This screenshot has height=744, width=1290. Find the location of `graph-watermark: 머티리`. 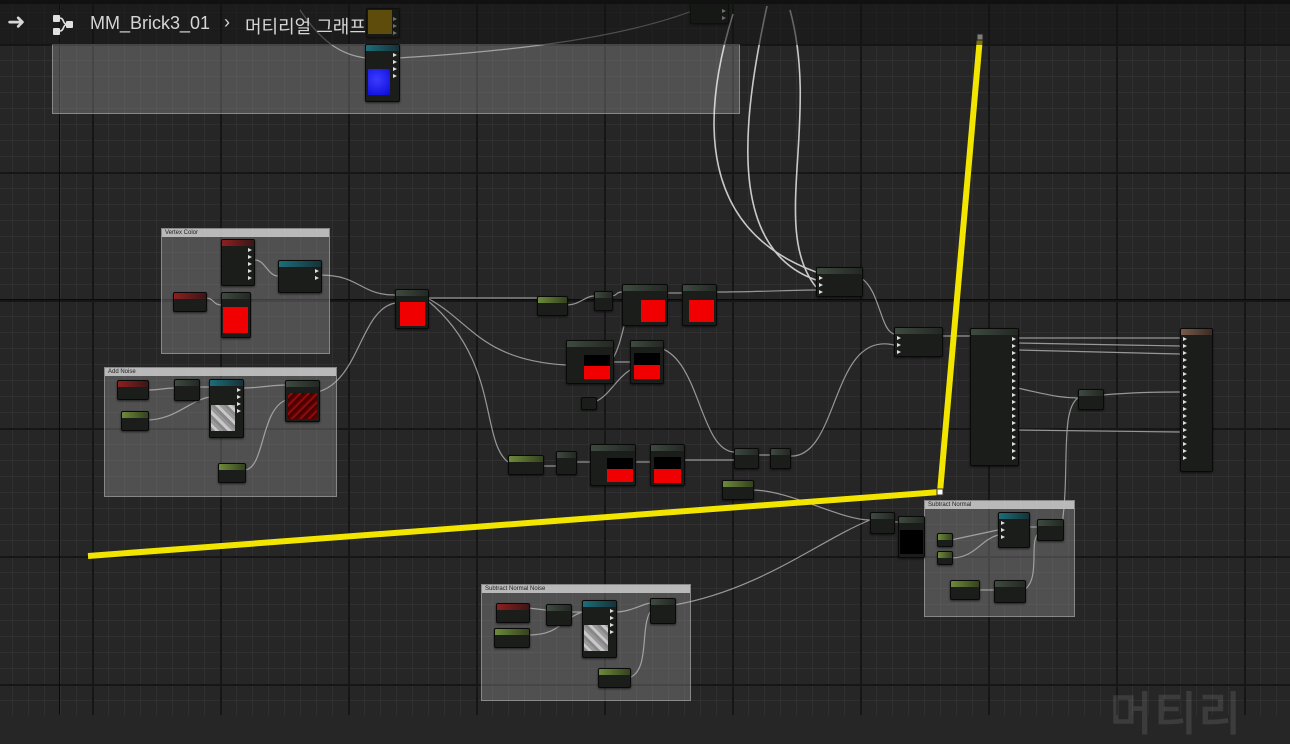

graph-watermark: 머티리 is located at coordinates (1176, 714).